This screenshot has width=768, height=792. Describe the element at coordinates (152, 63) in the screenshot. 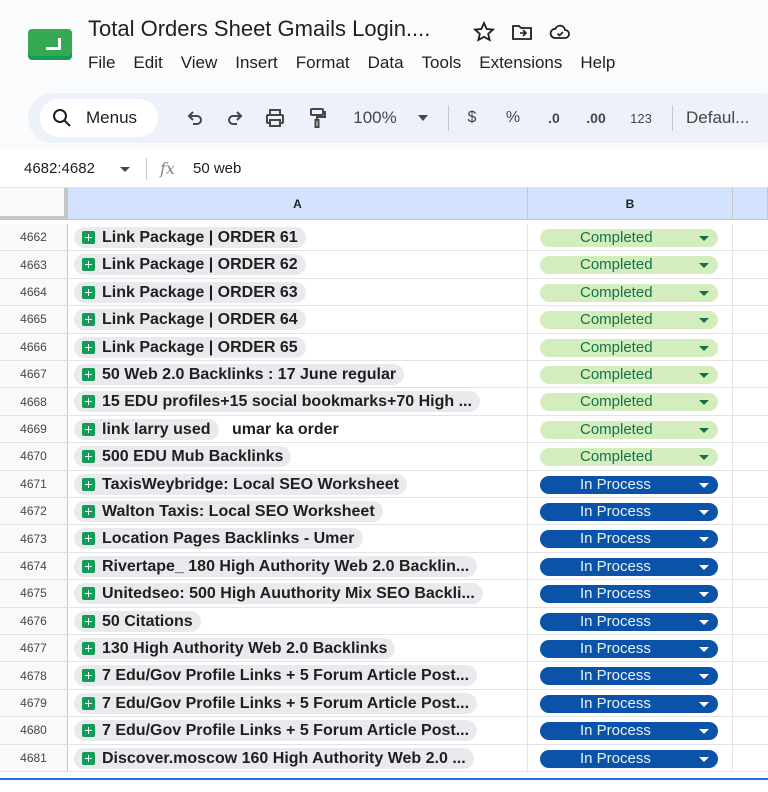

I see `menu-edit: Edit` at that location.